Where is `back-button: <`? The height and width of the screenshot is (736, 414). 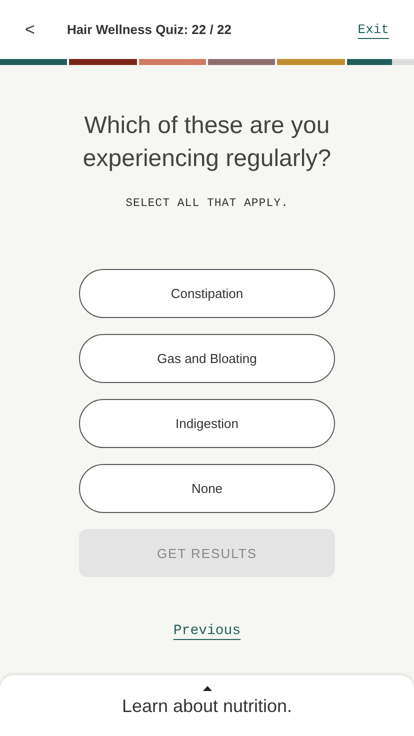 back-button: < is located at coordinates (30, 29).